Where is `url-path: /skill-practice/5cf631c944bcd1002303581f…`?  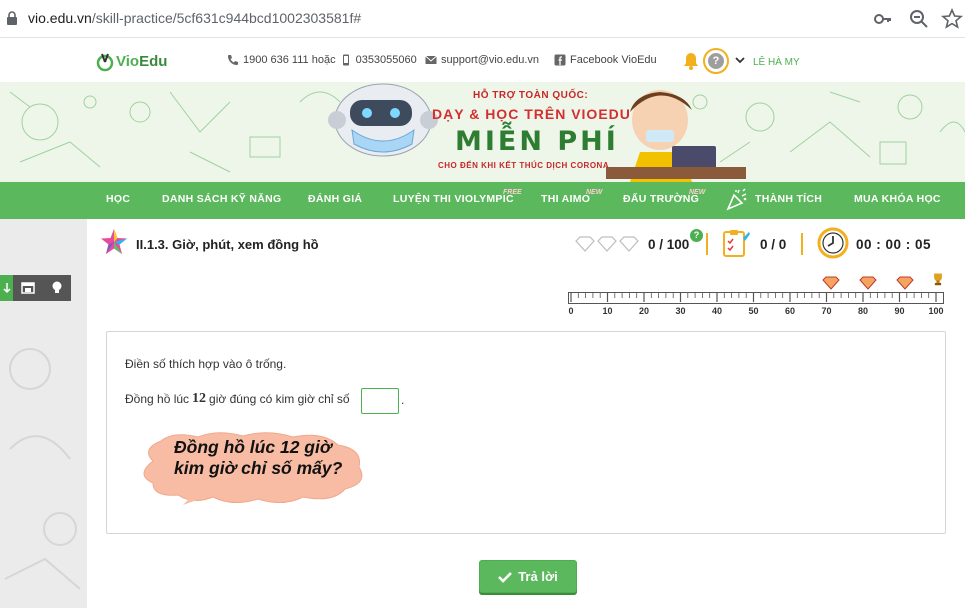 url-path: /skill-practice/5cf631c944bcd1002303581f… is located at coordinates (226, 18).